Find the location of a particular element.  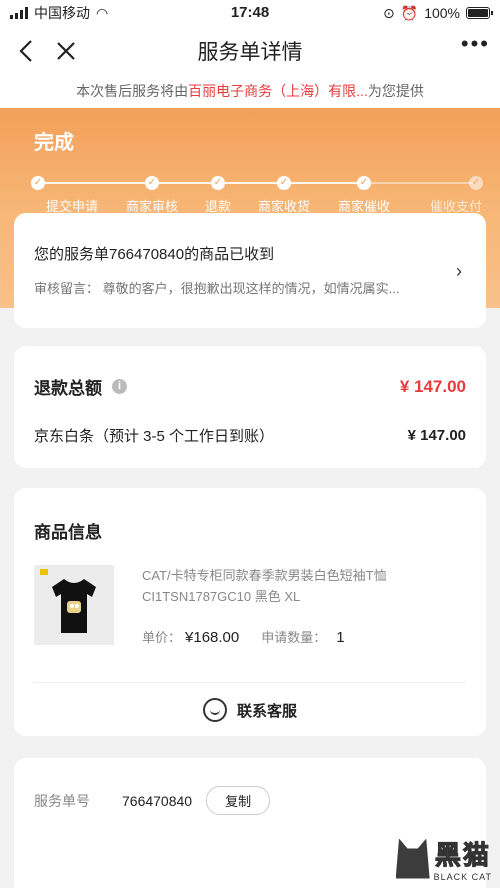

service-provider-notice: 本次售后服务将由百丽电子商务（上海）有限...为您提供 is located at coordinates (250, 92).